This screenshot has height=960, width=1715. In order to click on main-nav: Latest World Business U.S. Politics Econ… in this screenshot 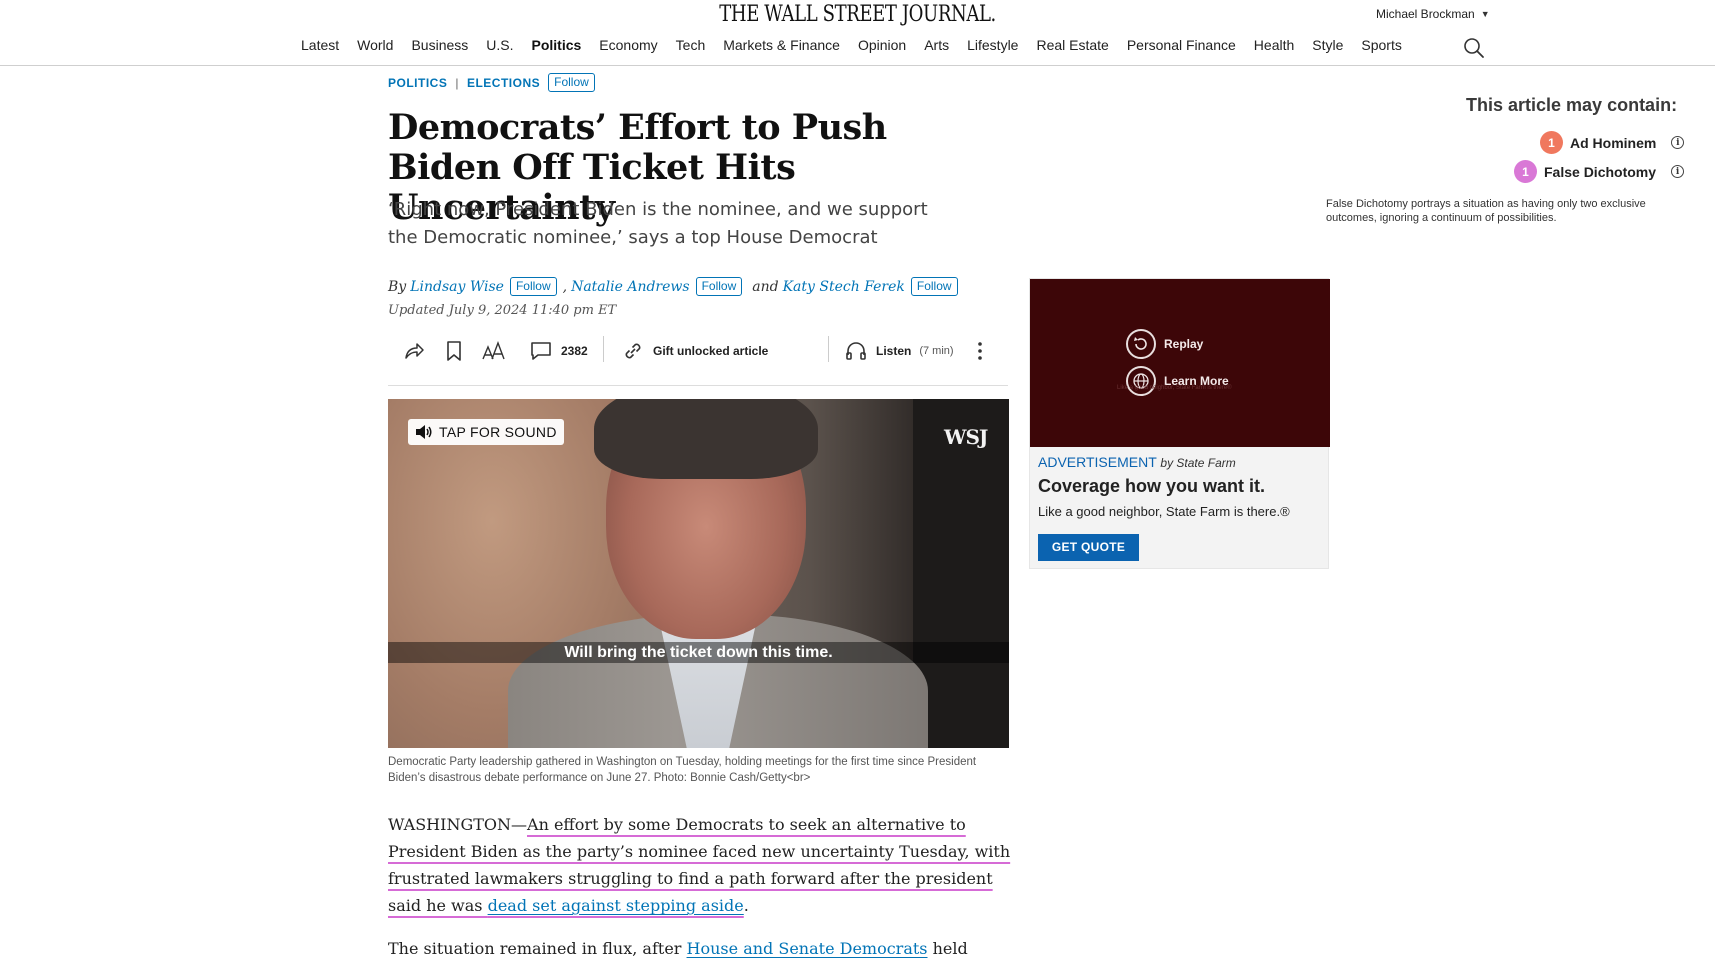, I will do `click(851, 45)`.